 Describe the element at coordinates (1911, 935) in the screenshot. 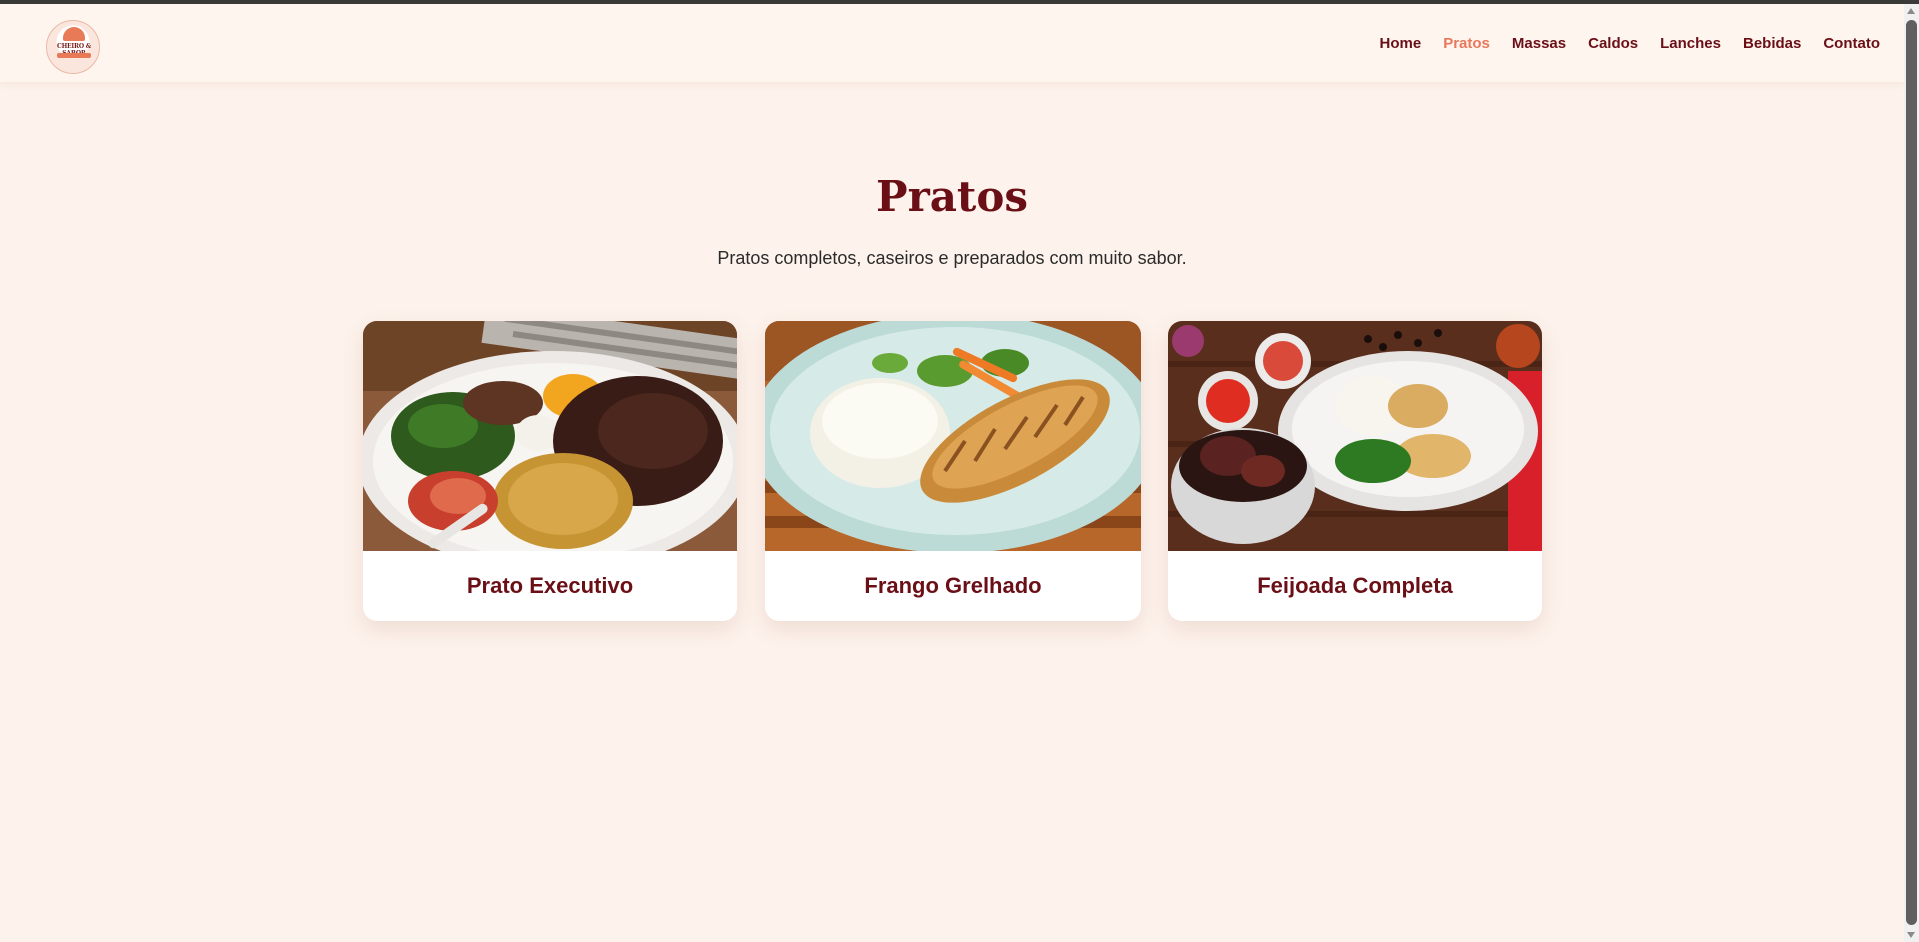

I see `scroll-down-arrow-icon` at that location.